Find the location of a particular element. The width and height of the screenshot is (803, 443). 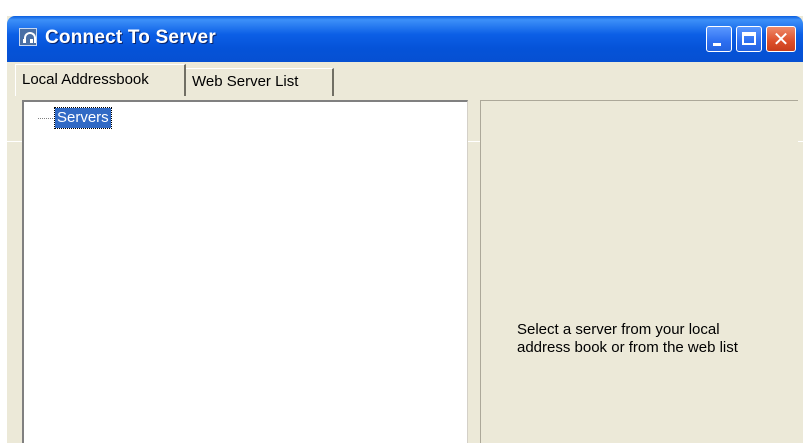

close-icon: ✕ is located at coordinates (781, 39).